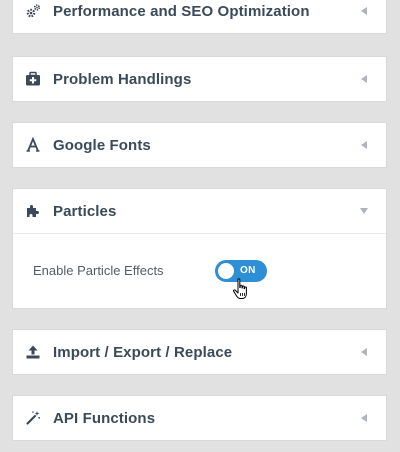 This screenshot has width=400, height=452. I want to click on panel-header-api-functions: API Functions, so click(199, 418).